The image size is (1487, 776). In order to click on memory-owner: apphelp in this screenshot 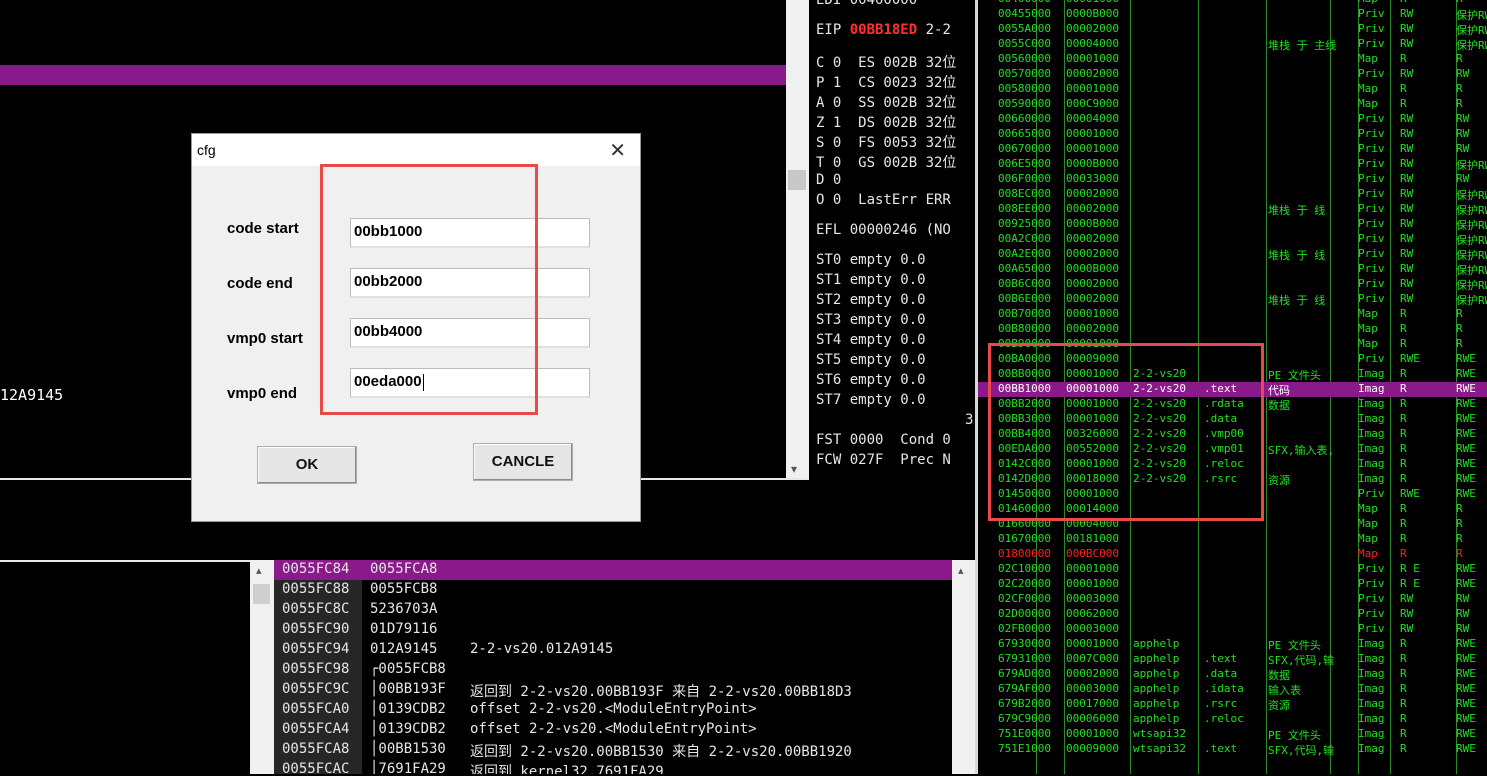, I will do `click(1156, 658)`.